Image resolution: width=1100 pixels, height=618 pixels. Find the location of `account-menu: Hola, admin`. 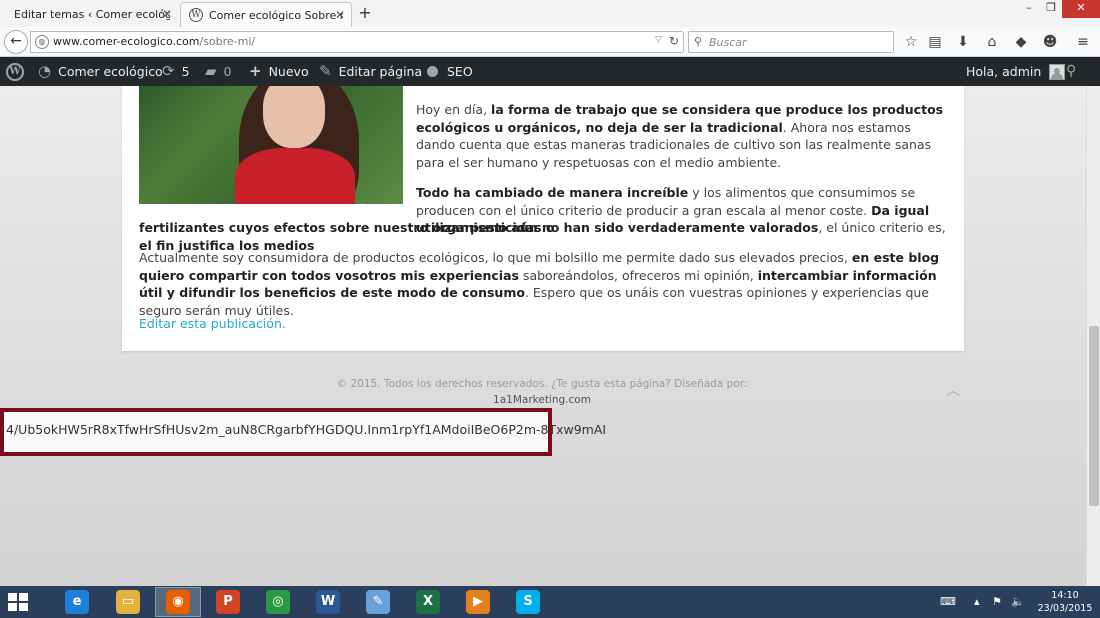

account-menu: Hola, admin is located at coordinates (1016, 71).